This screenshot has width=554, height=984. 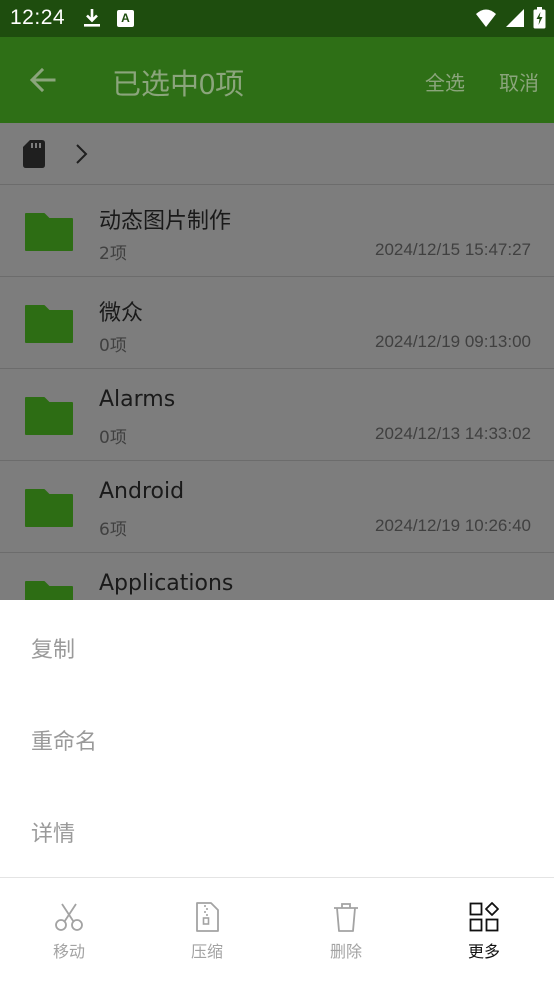 I want to click on grid-more-icon, so click(x=484, y=917).